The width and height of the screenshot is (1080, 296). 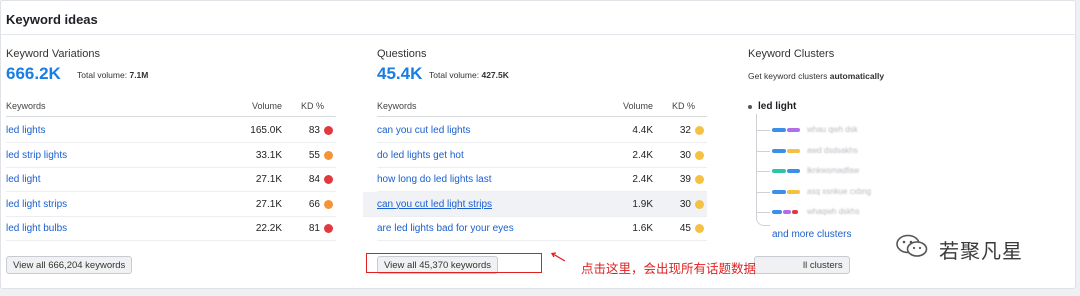 What do you see at coordinates (402, 54) in the screenshot?
I see `questions-heading: Questions` at bounding box center [402, 54].